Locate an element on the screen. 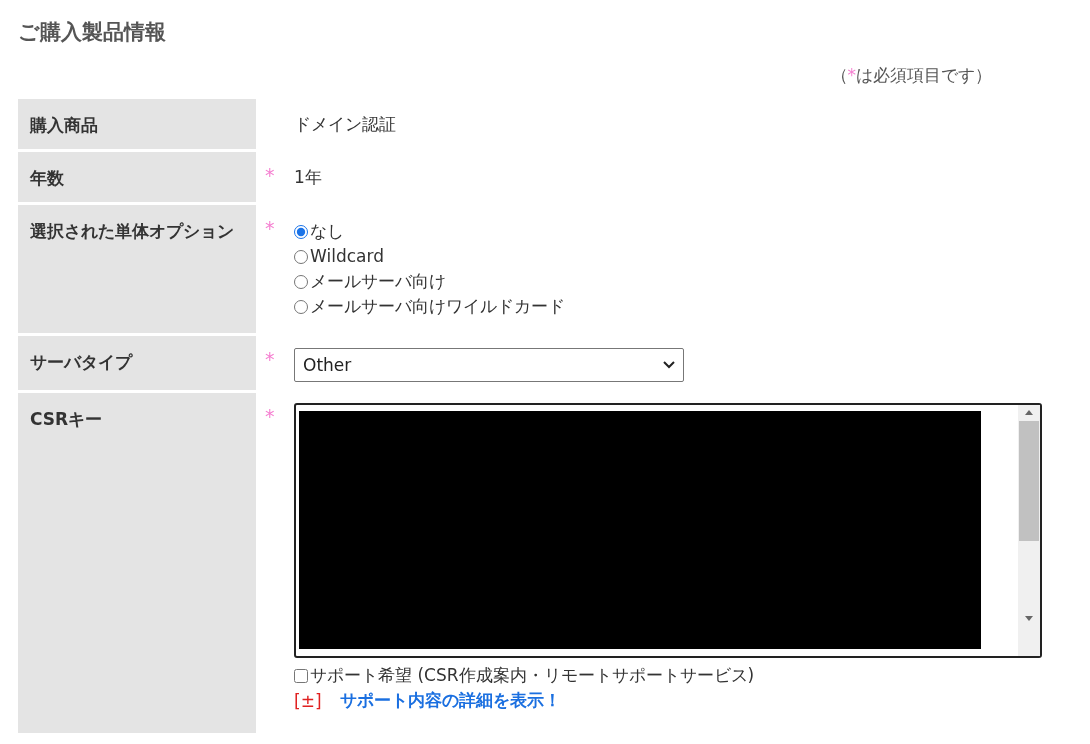 The height and width of the screenshot is (744, 1090). row-label: サーバタイプ is located at coordinates (137, 363).